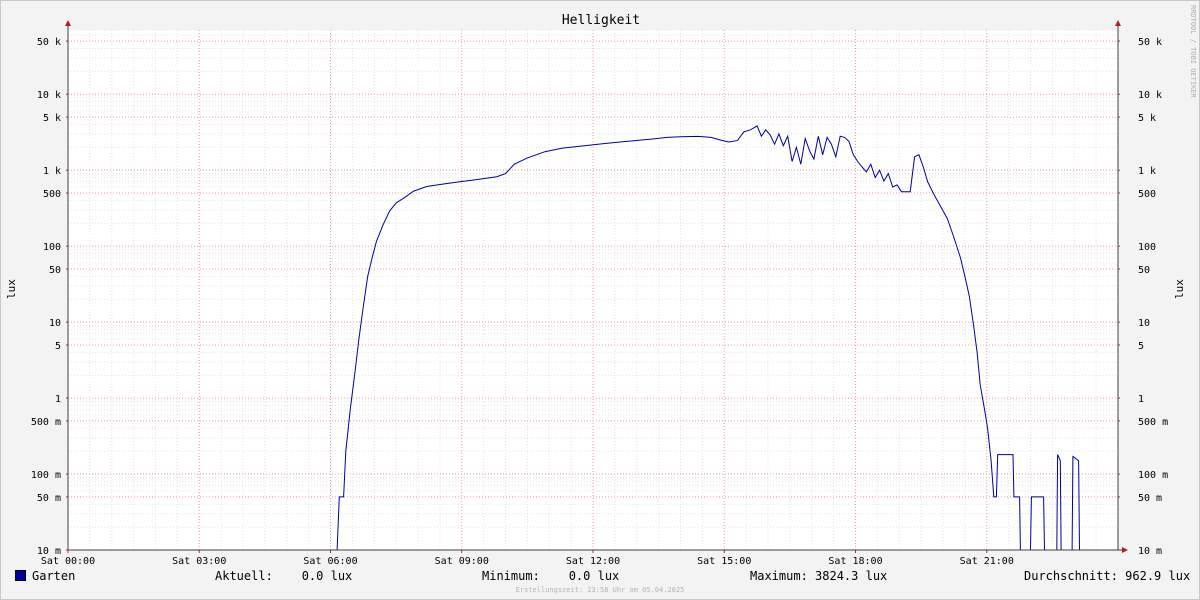 The width and height of the screenshot is (1200, 600). Describe the element at coordinates (1150, 498) in the screenshot. I see `y-tick-label-right: 50 m` at that location.